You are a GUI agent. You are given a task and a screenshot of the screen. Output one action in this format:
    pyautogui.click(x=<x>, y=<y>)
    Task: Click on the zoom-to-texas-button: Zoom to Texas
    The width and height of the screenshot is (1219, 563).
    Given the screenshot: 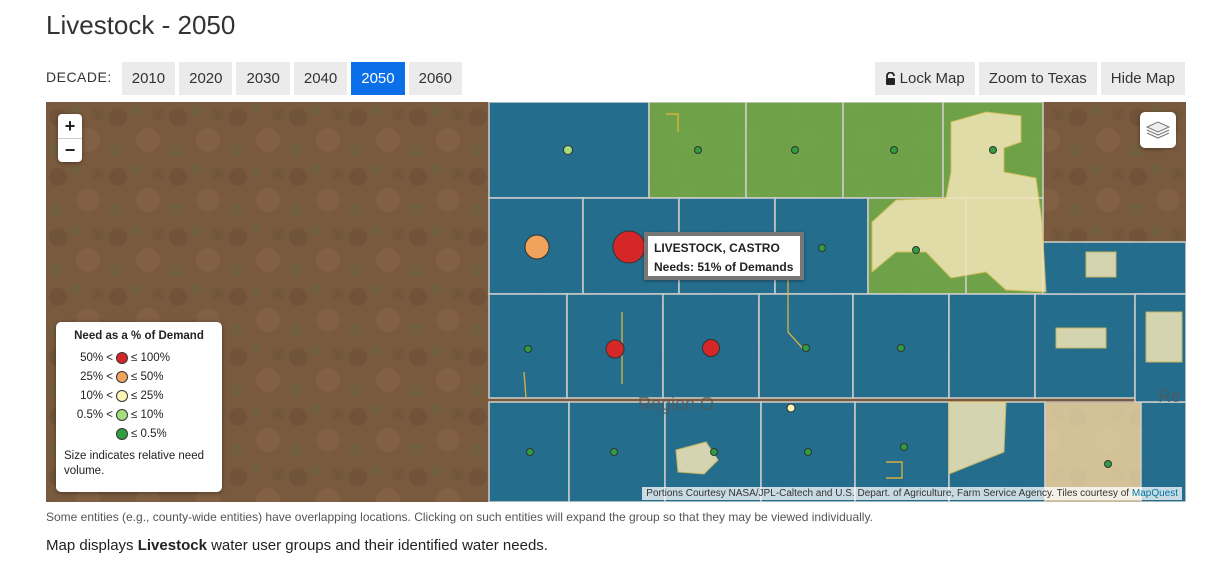 What is the action you would take?
    pyautogui.click(x=1037, y=78)
    